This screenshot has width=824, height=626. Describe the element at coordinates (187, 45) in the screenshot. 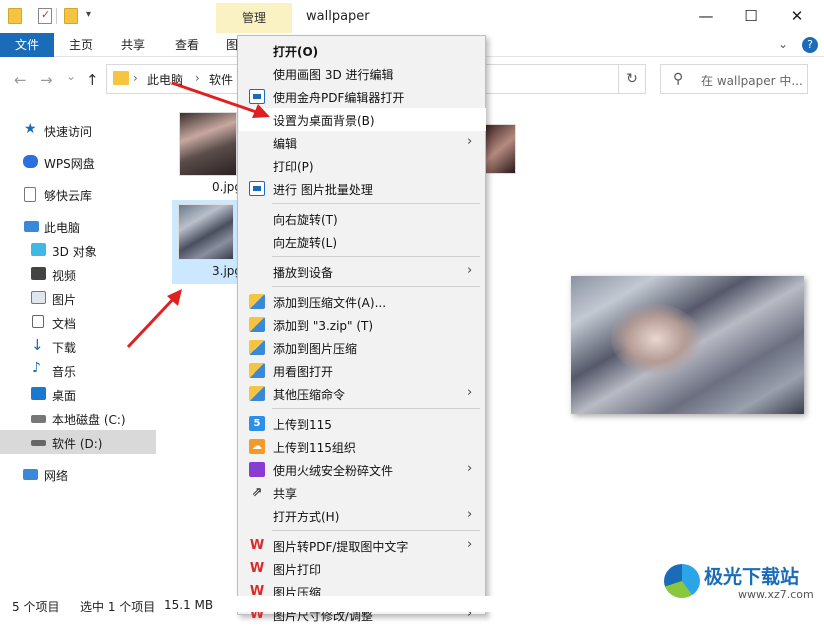

I see `tab-view: 查看` at that location.